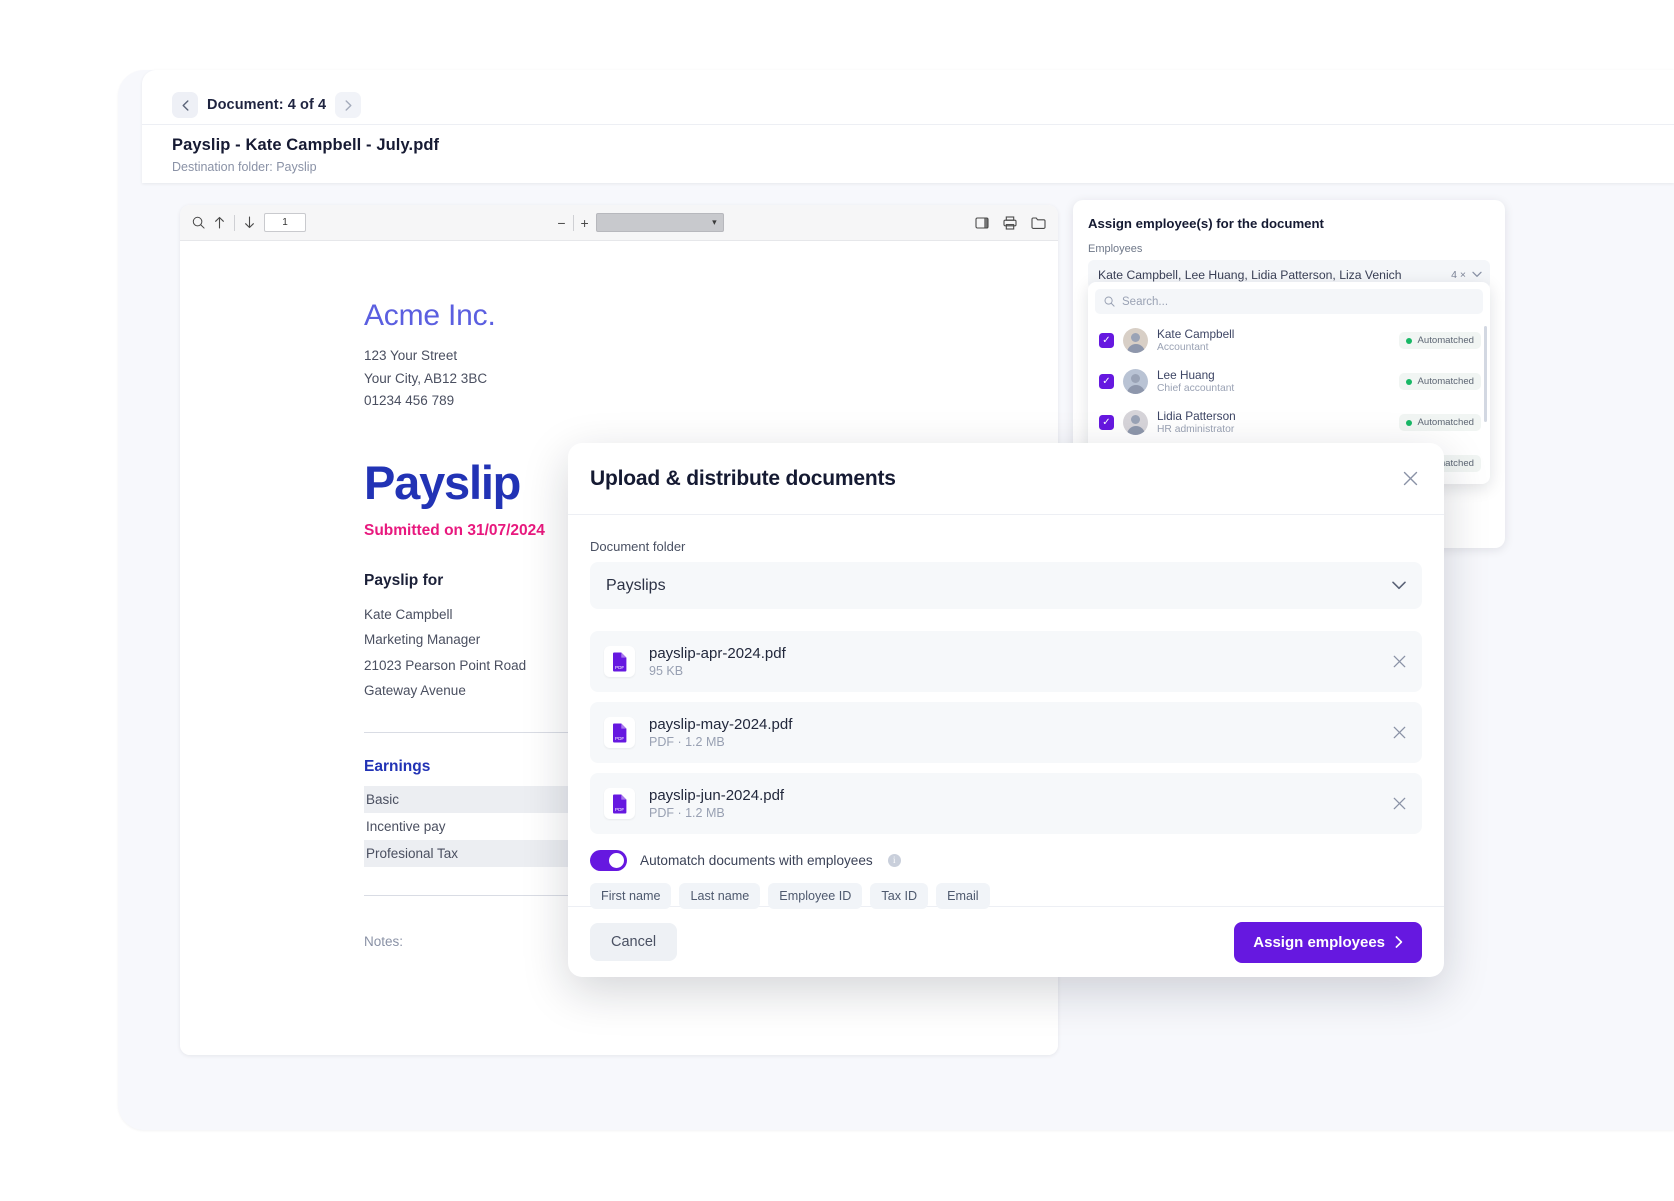 This screenshot has width=1674, height=1201. What do you see at coordinates (430, 315) in the screenshot?
I see `company-name: Acme Inc.` at bounding box center [430, 315].